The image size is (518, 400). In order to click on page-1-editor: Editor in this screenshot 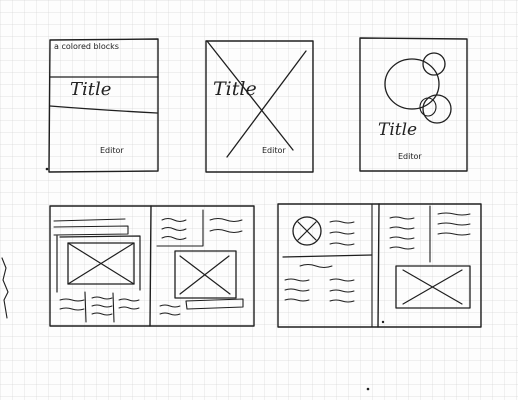, I will do `click(112, 150)`.